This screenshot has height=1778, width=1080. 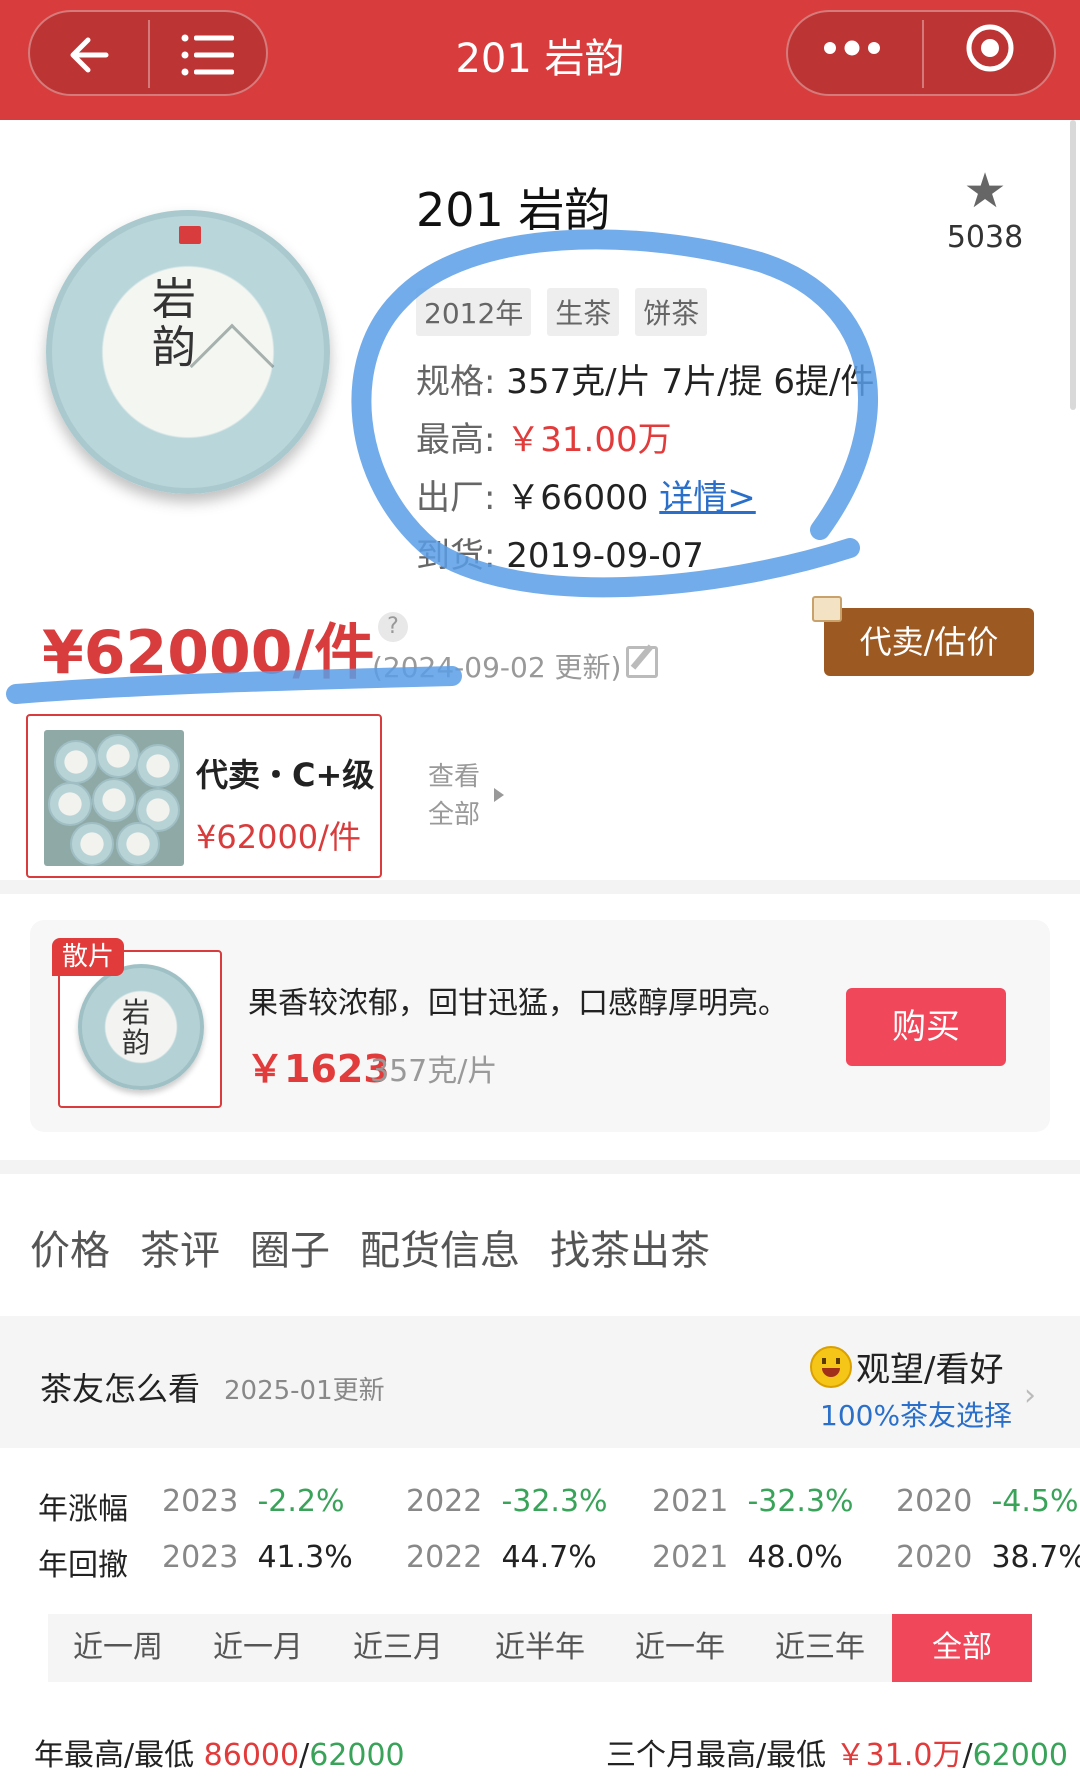 I want to click on growth-label: 年涨幅, so click(x=83, y=1509).